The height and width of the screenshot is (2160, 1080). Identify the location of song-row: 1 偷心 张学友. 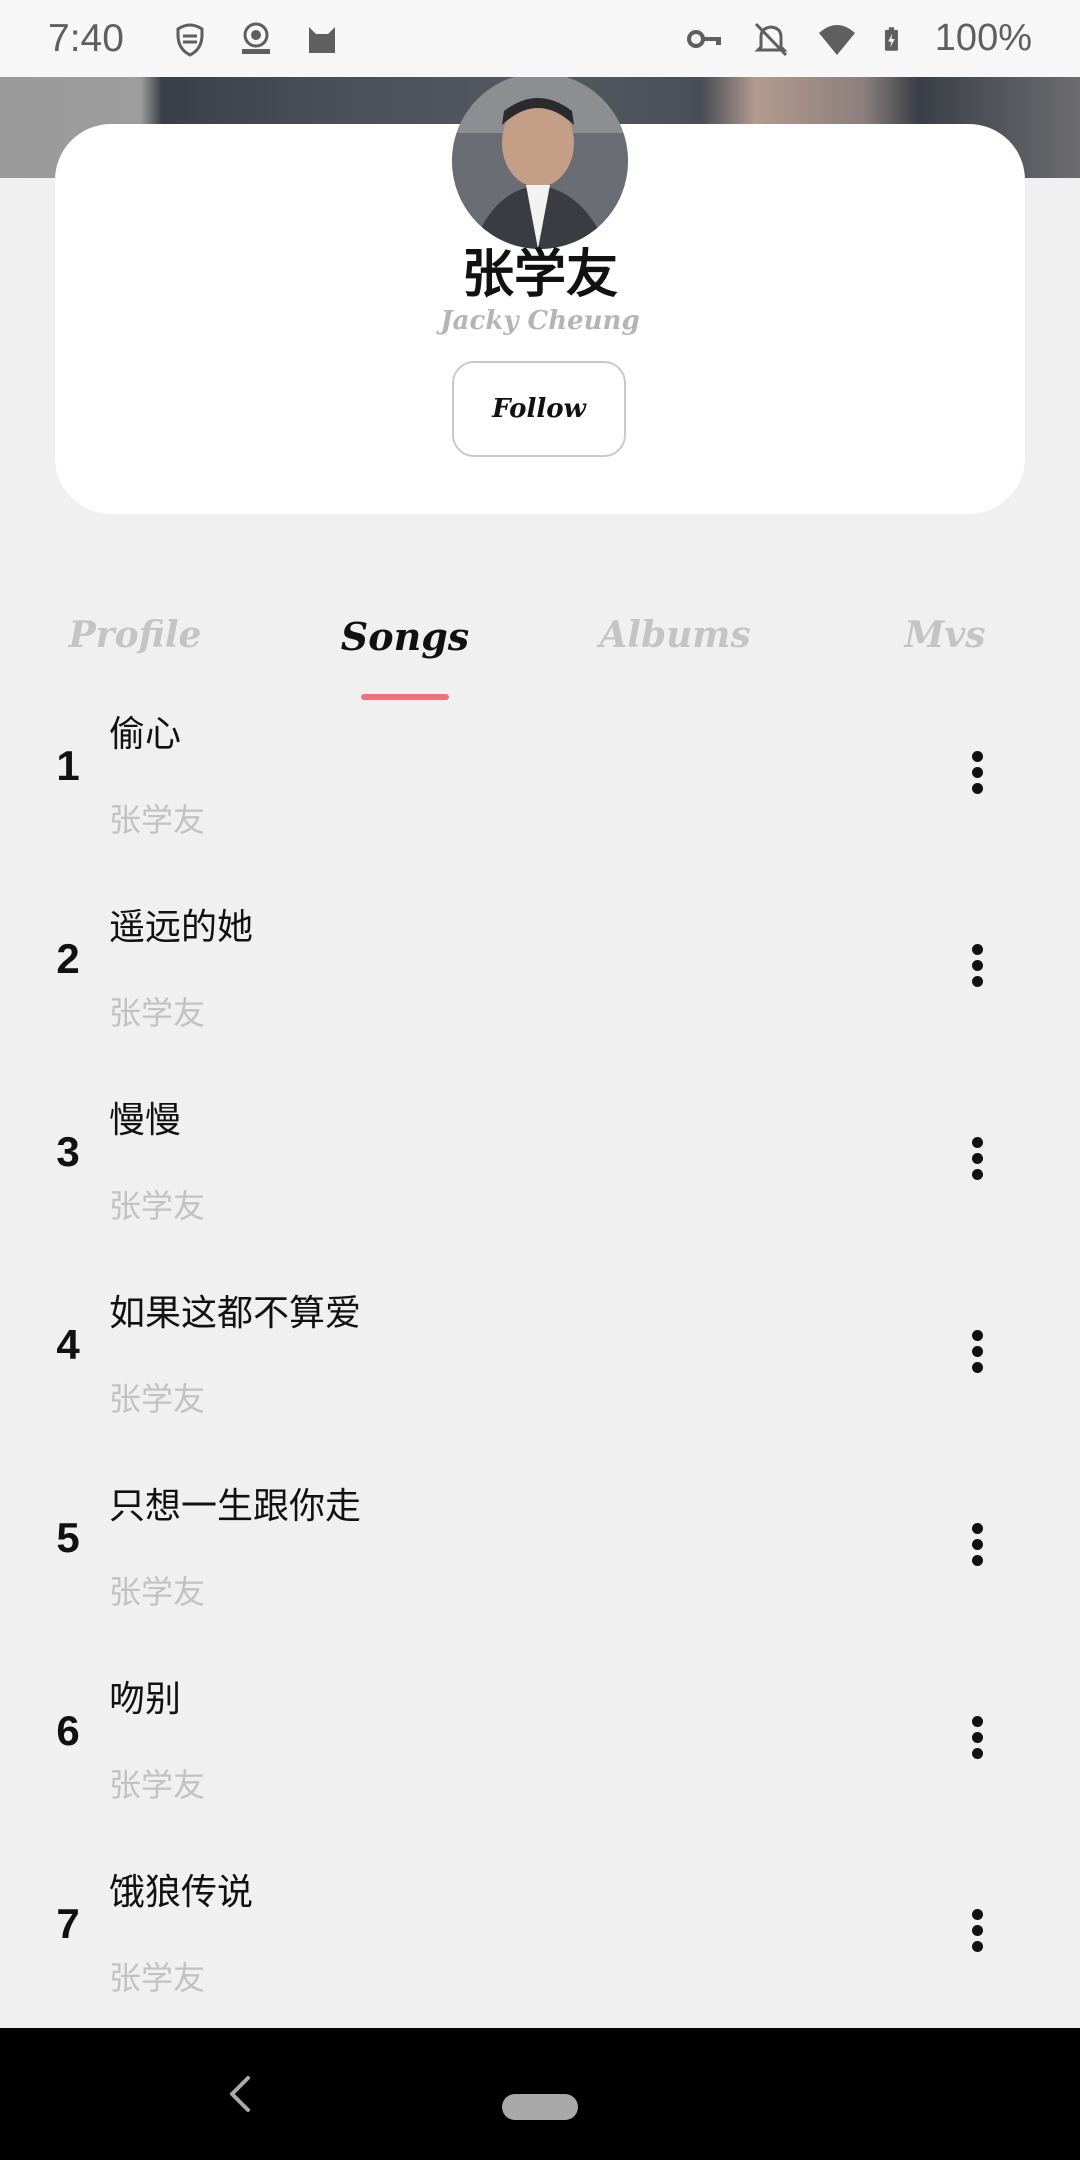
(540, 799).